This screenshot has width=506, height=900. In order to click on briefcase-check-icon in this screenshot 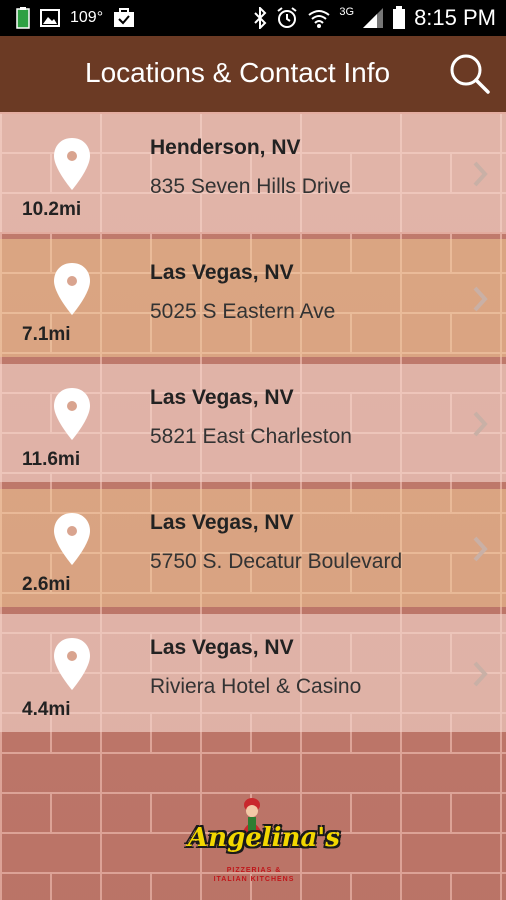, I will do `click(124, 17)`.